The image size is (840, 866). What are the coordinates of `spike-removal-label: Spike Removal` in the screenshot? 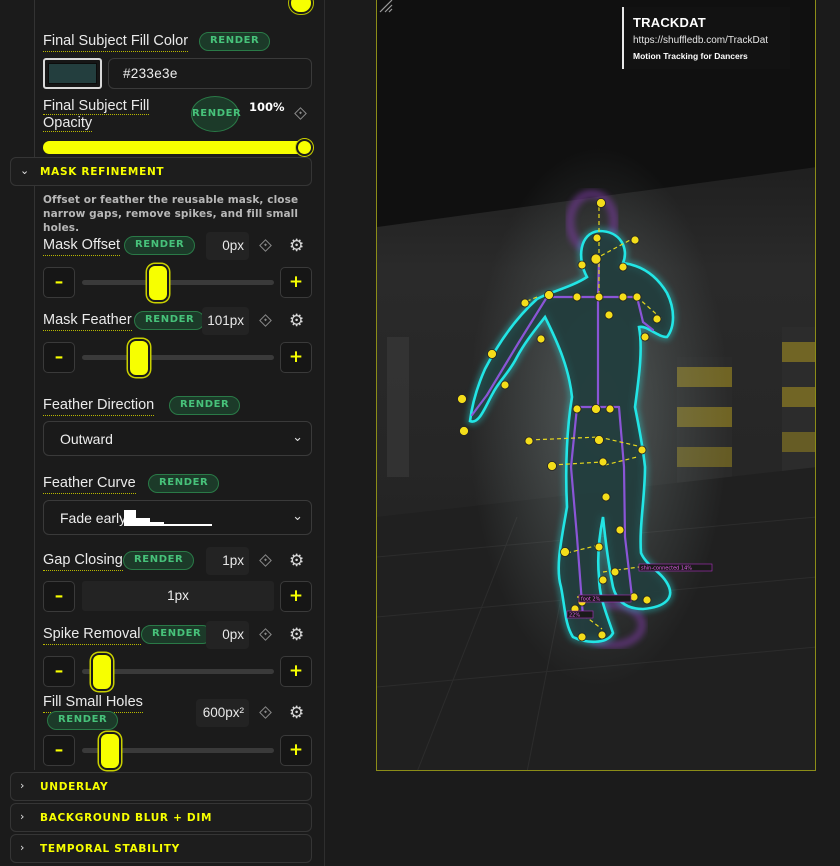 It's located at (92, 635).